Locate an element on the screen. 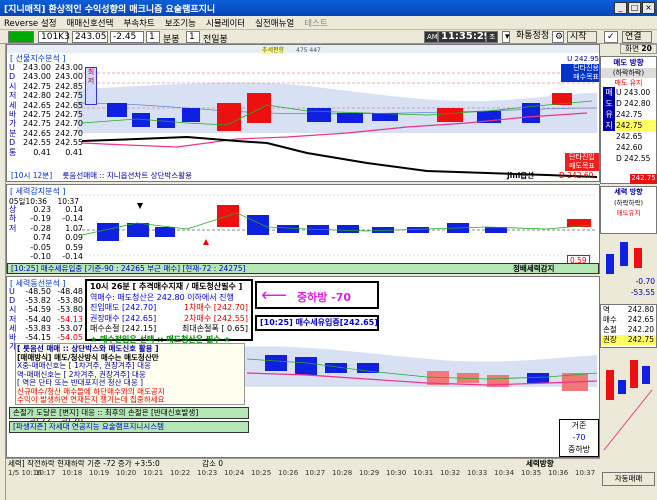 This screenshot has width=657, height=500. tl-row: 세 242.65 242.65 is located at coordinates (47, 105).